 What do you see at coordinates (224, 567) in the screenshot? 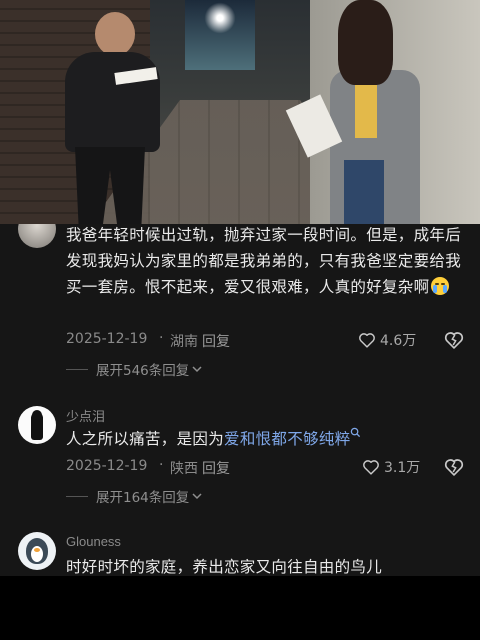
I see `comment-text: 时好时坏的家庭，养出恋家又向往自由的鸟儿` at bounding box center [224, 567].